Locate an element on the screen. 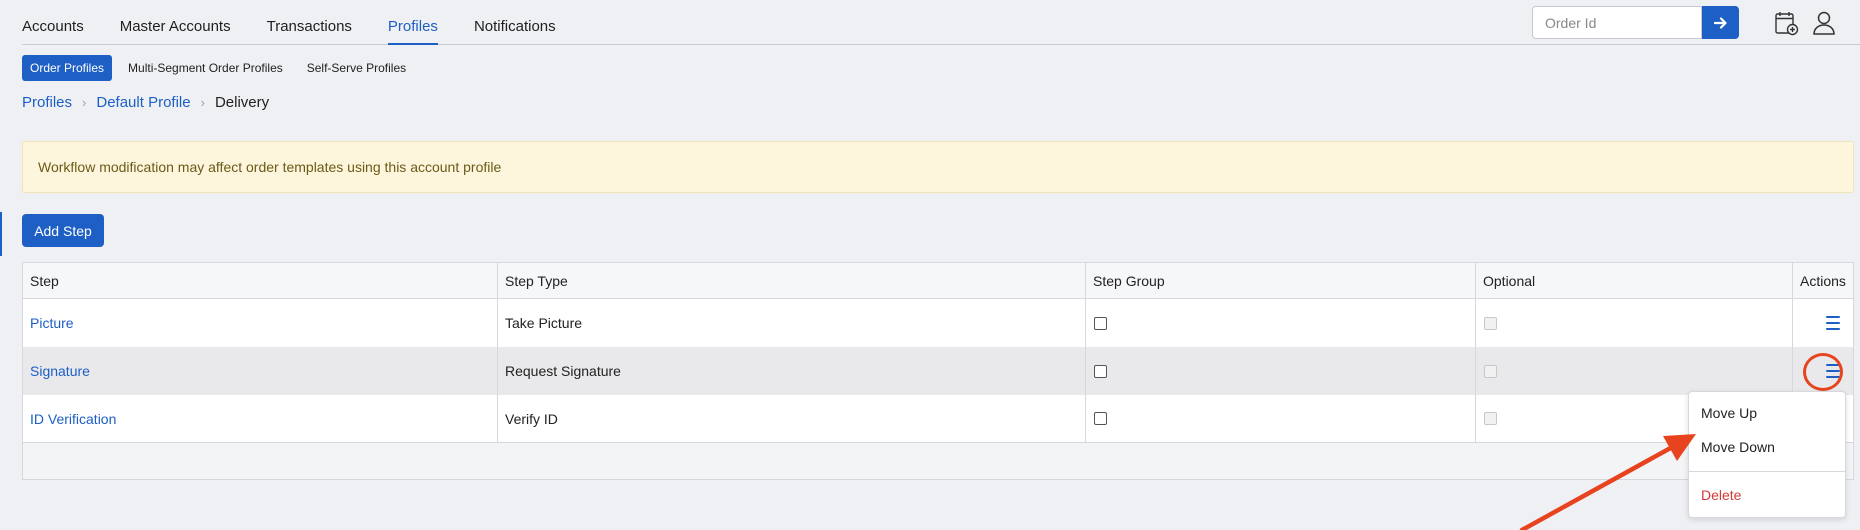 This screenshot has height=530, width=1860. table-row: ID Verification Verify ID is located at coordinates (938, 419).